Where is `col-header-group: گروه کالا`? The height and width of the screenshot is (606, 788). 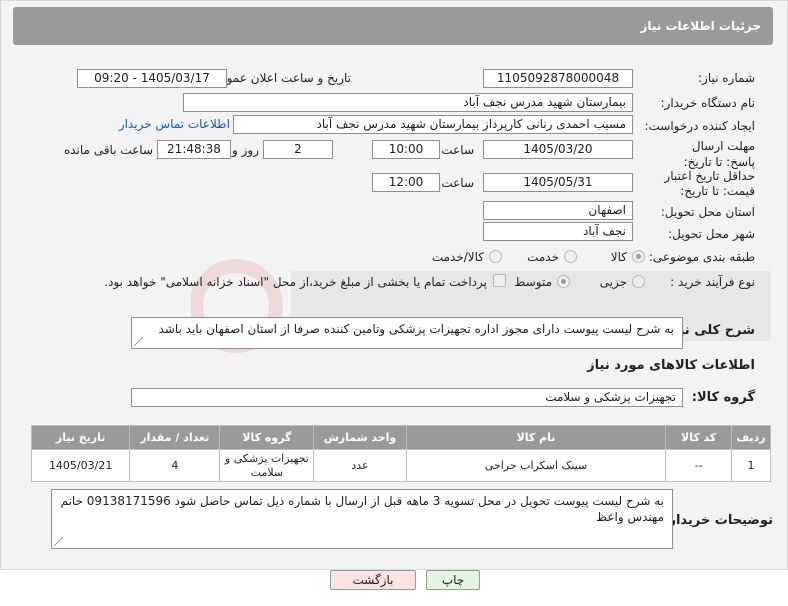
col-header-group: گروه کالا is located at coordinates (267, 437).